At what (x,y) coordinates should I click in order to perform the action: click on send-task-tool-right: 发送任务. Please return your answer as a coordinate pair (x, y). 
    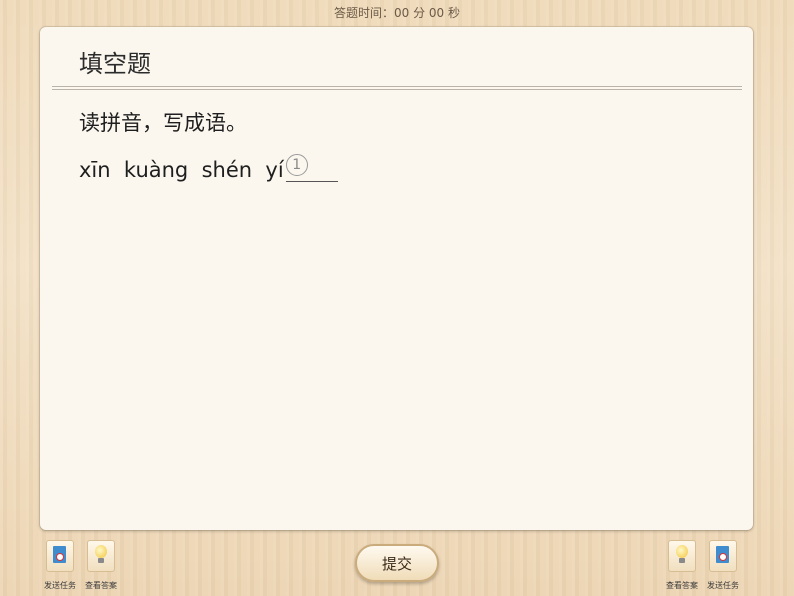
    Looking at the image, I should click on (723, 565).